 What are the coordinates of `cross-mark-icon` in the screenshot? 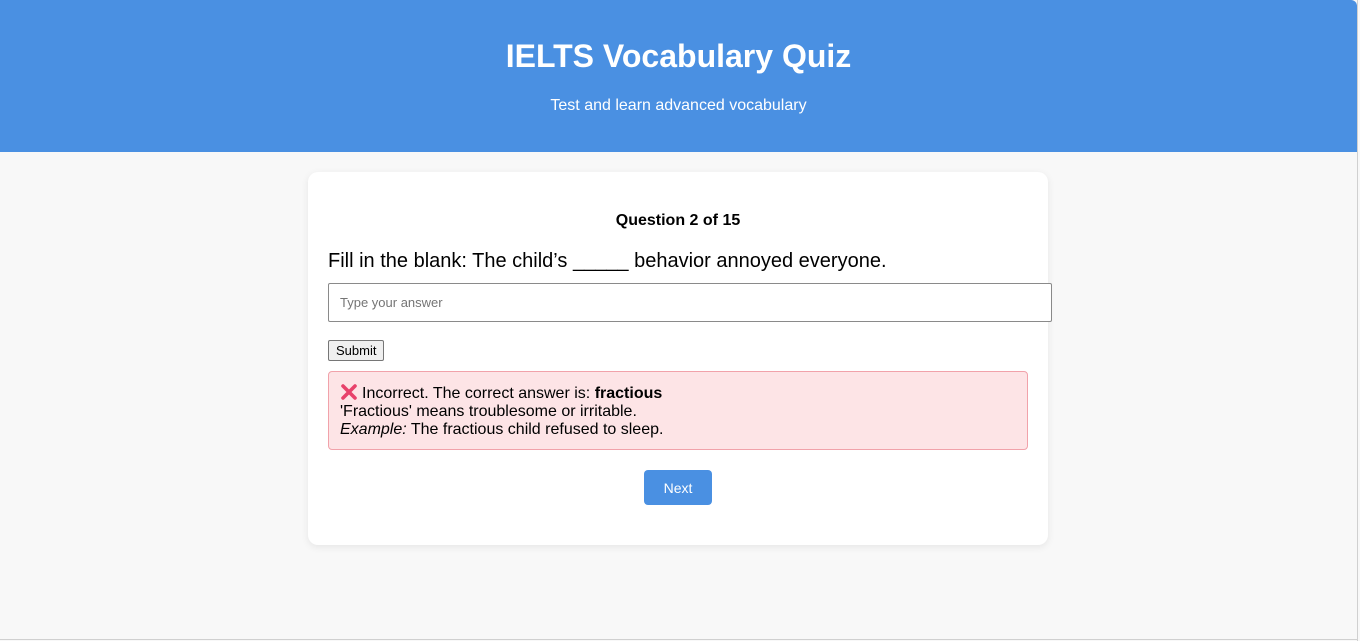 It's located at (349, 392).